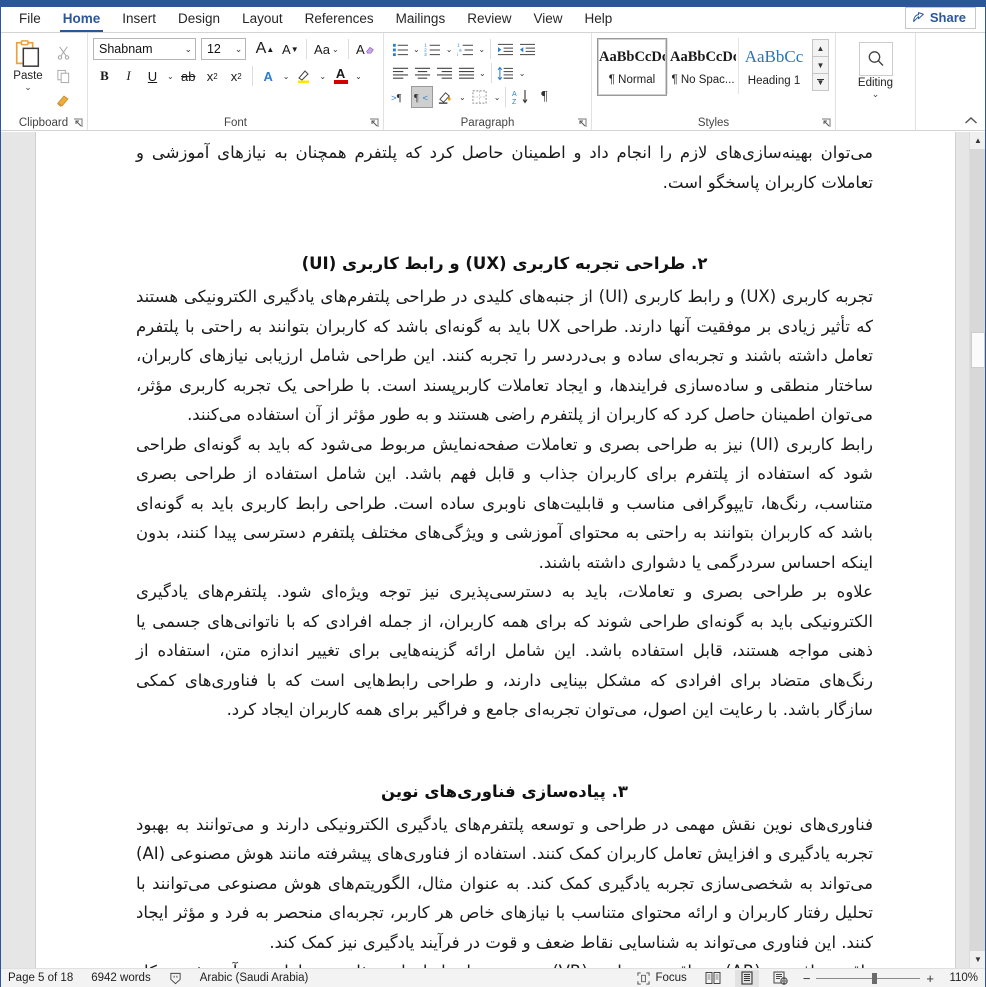 The image size is (986, 987). I want to click on line-spacing-chevron-down-icon: ⌄, so click(522, 73).